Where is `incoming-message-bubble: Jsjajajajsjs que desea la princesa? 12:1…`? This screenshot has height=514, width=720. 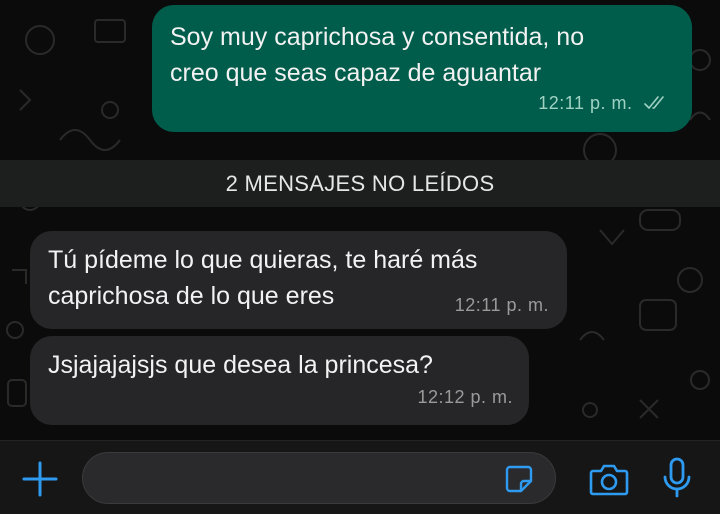 incoming-message-bubble: Jsjajajajsjs que desea la princesa? 12:1… is located at coordinates (279, 380).